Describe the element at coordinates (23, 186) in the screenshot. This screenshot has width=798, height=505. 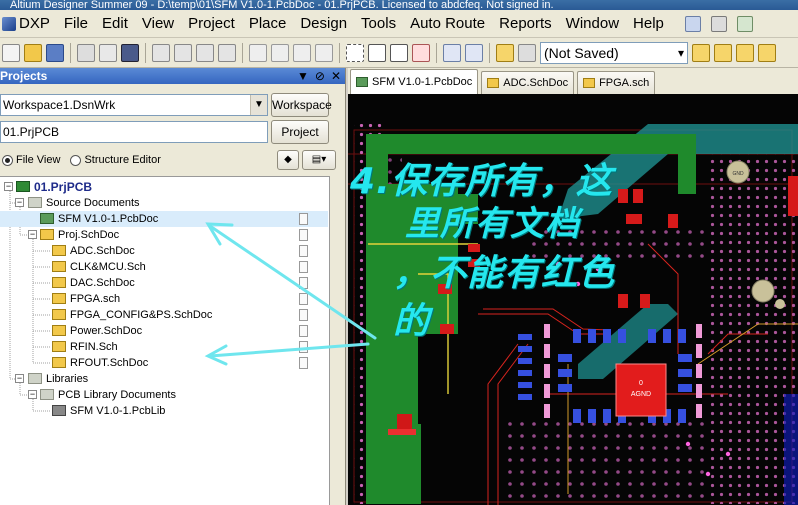
I see `project-icon` at that location.